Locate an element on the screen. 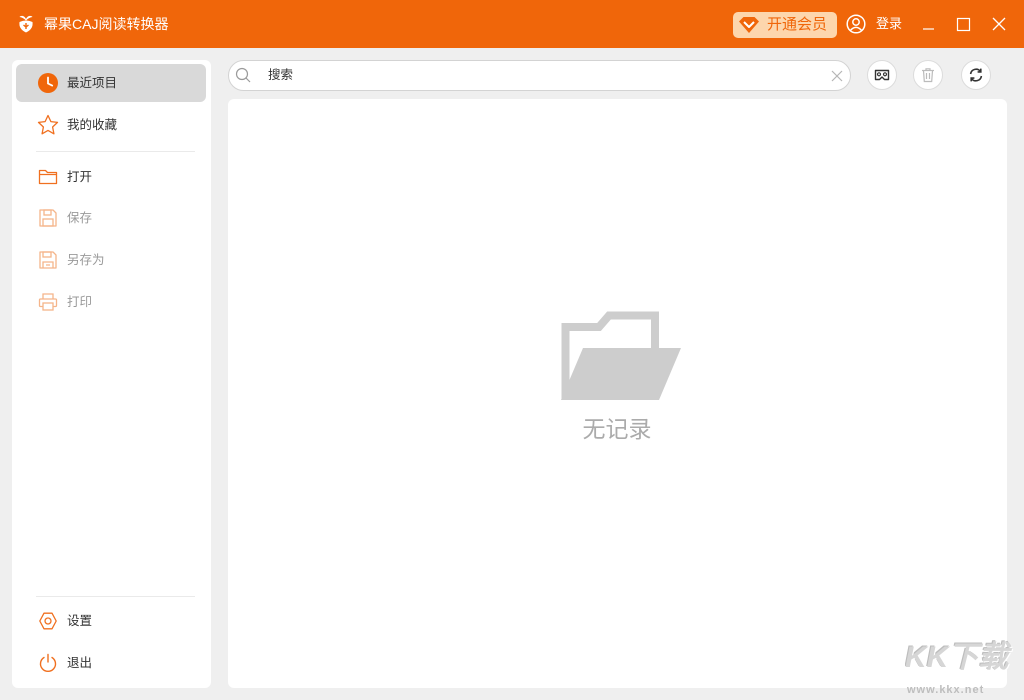  glasses-icon is located at coordinates (882, 75).